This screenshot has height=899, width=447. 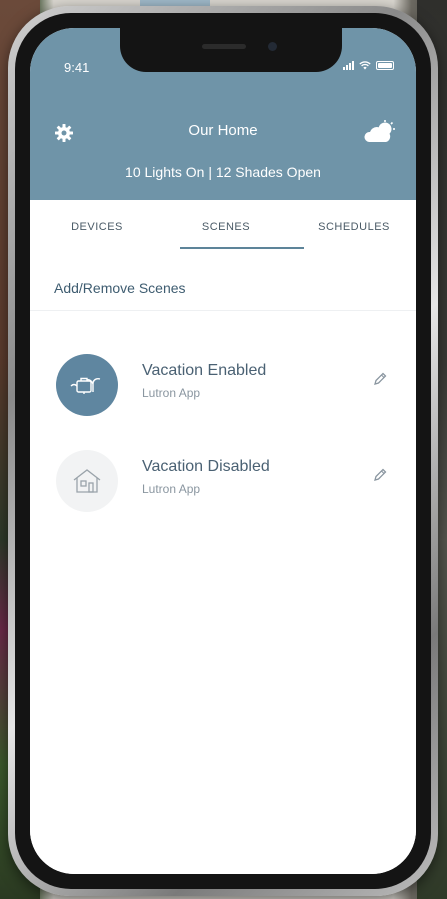 I want to click on tab-scenes: SCENES, so click(x=226, y=227).